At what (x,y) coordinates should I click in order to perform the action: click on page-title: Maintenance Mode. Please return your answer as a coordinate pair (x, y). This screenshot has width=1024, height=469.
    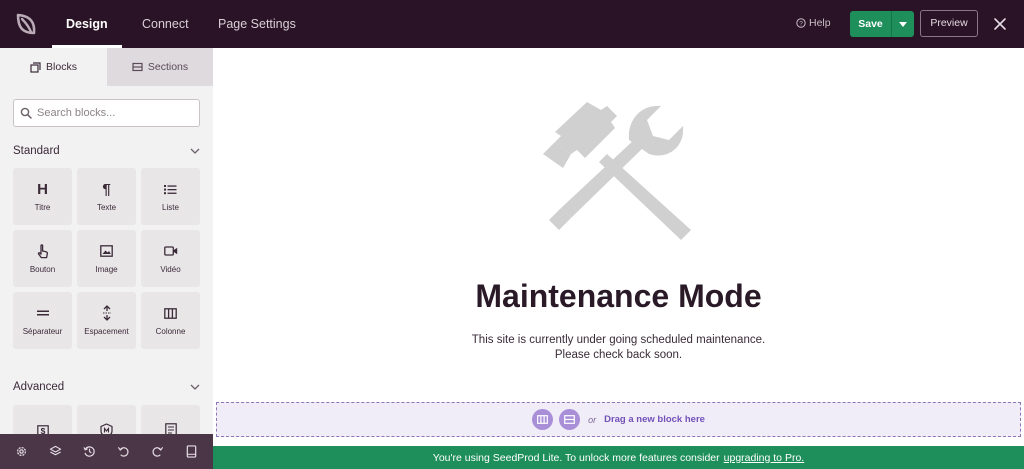
    Looking at the image, I should click on (618, 296).